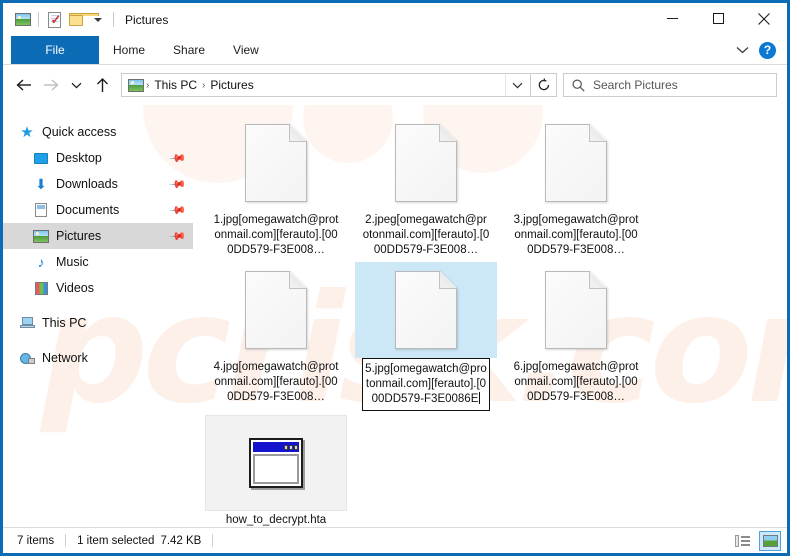  Describe the element at coordinates (326, 85) in the screenshot. I see `address-field: › This PC › Pictures` at that location.